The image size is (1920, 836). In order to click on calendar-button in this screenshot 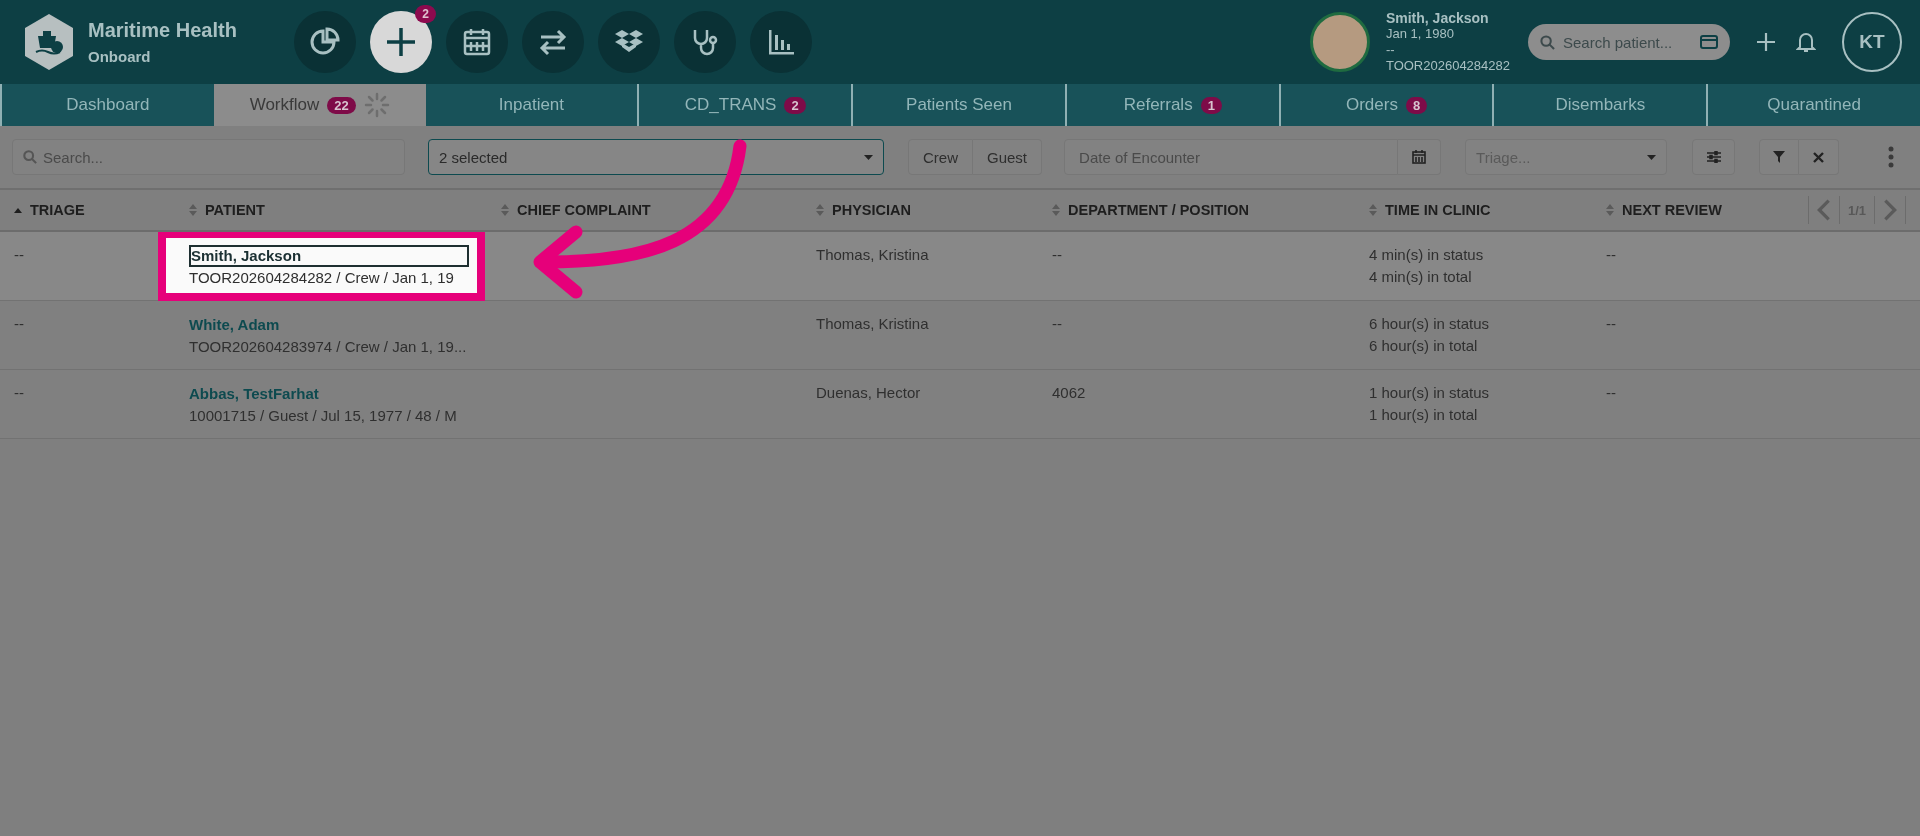, I will do `click(1420, 157)`.